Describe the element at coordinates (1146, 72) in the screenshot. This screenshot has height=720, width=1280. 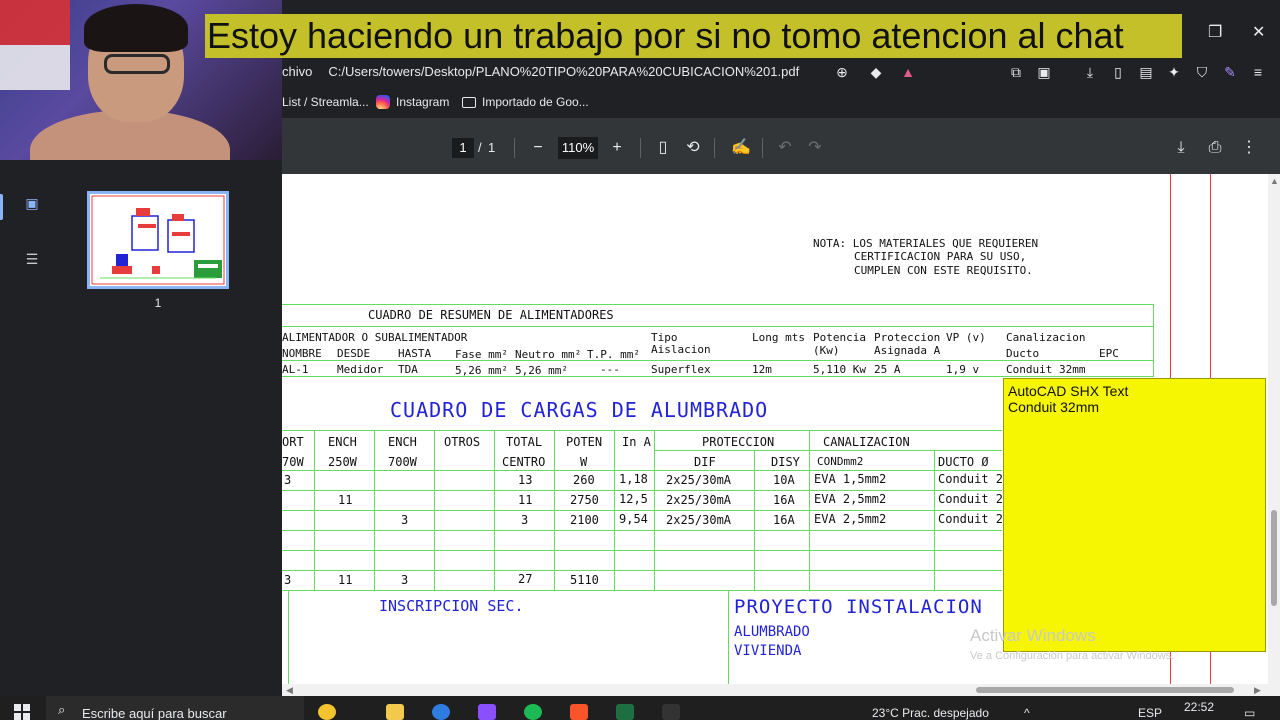
I see `wallet-icon: ▤` at that location.